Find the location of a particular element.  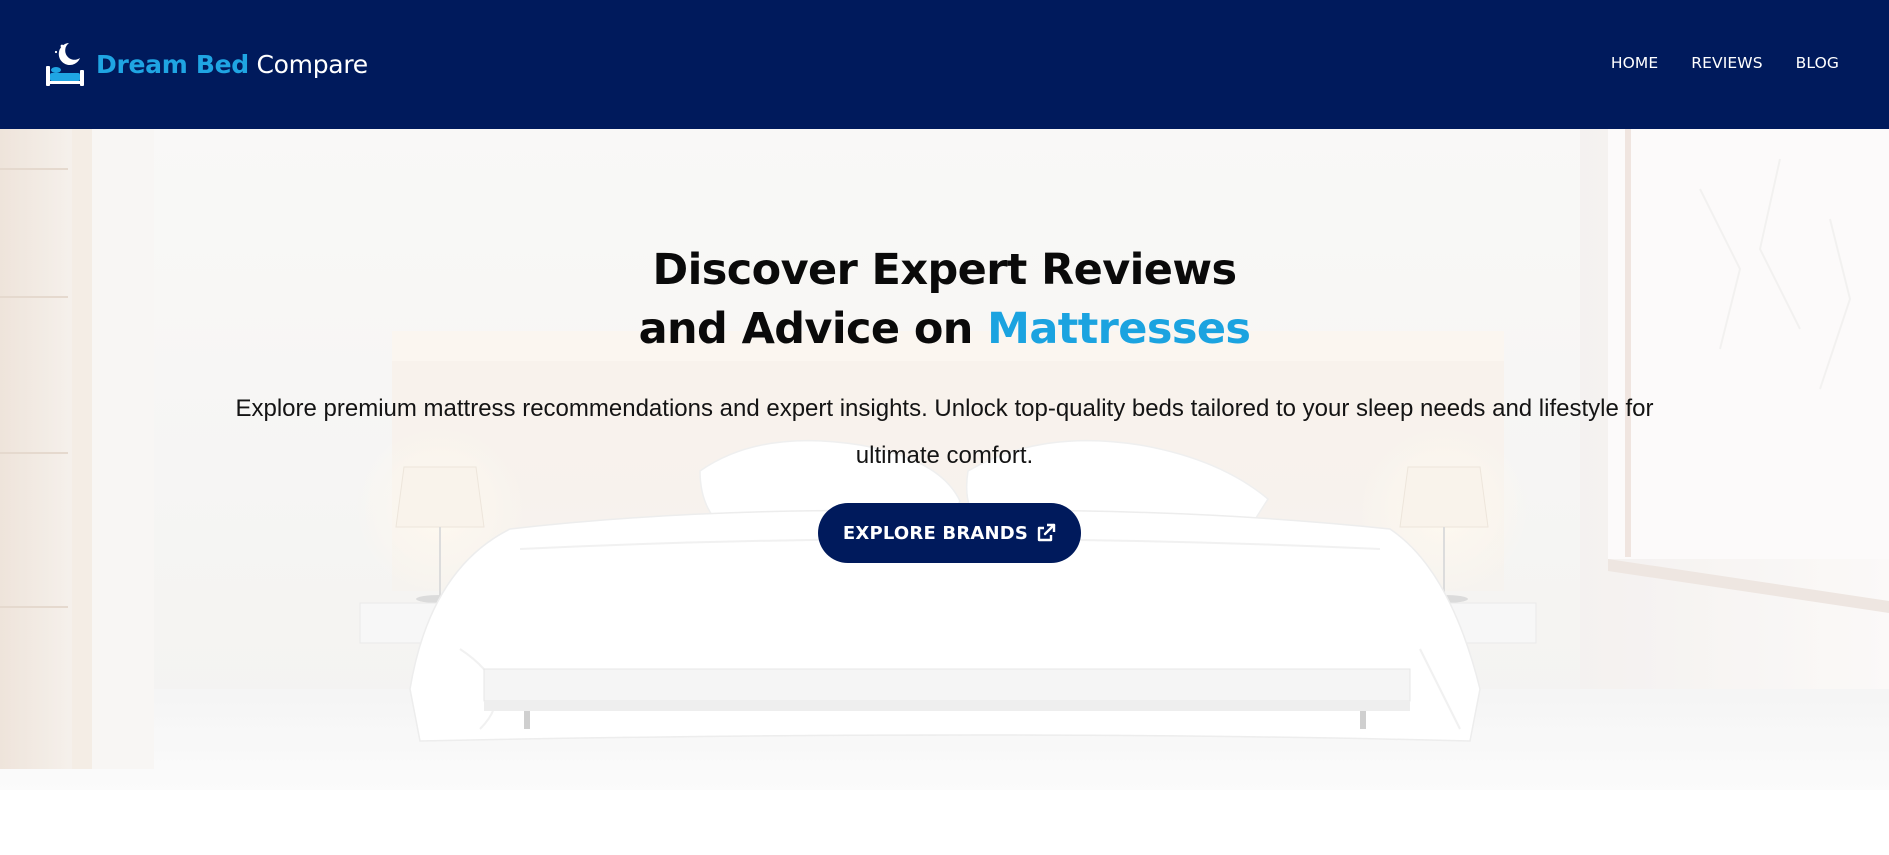

logo-wordmark: Dream Bed Compare is located at coordinates (232, 64).